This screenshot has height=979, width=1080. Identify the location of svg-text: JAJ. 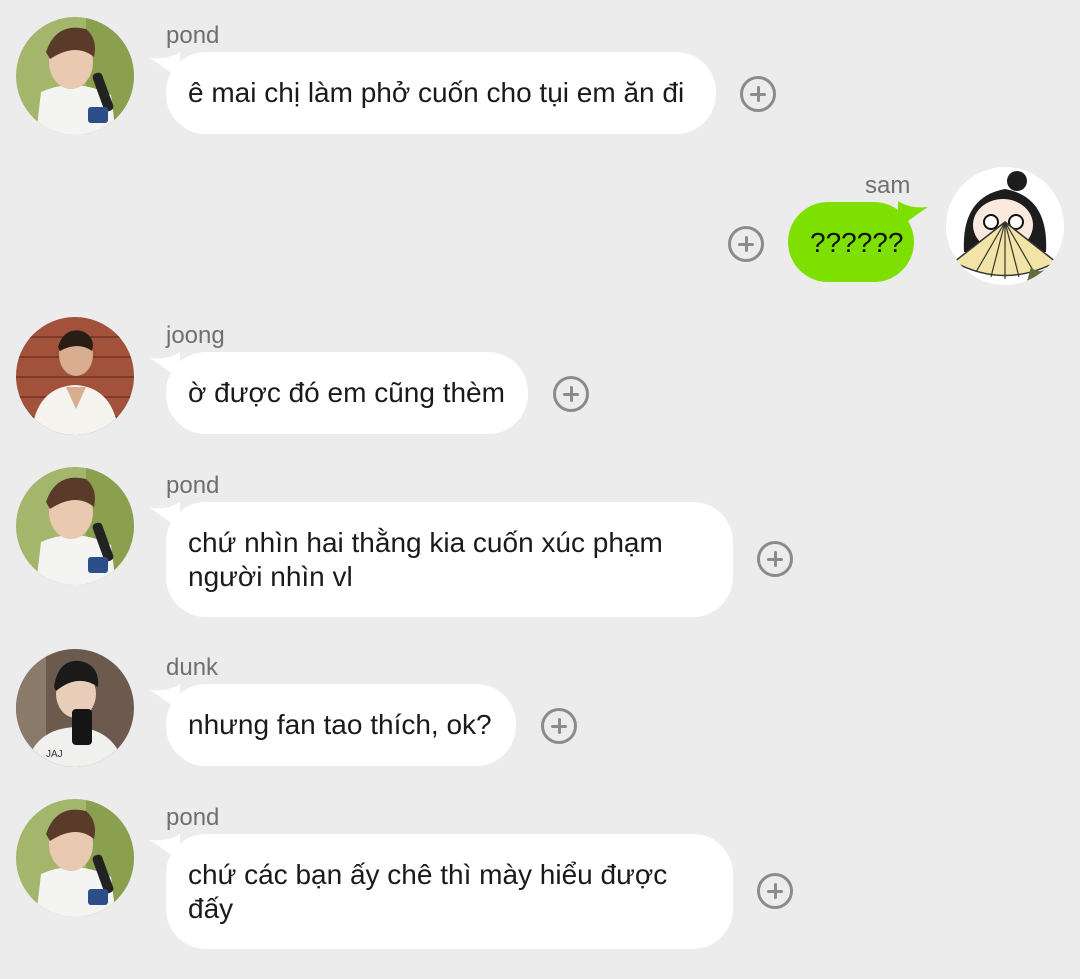
(54, 754).